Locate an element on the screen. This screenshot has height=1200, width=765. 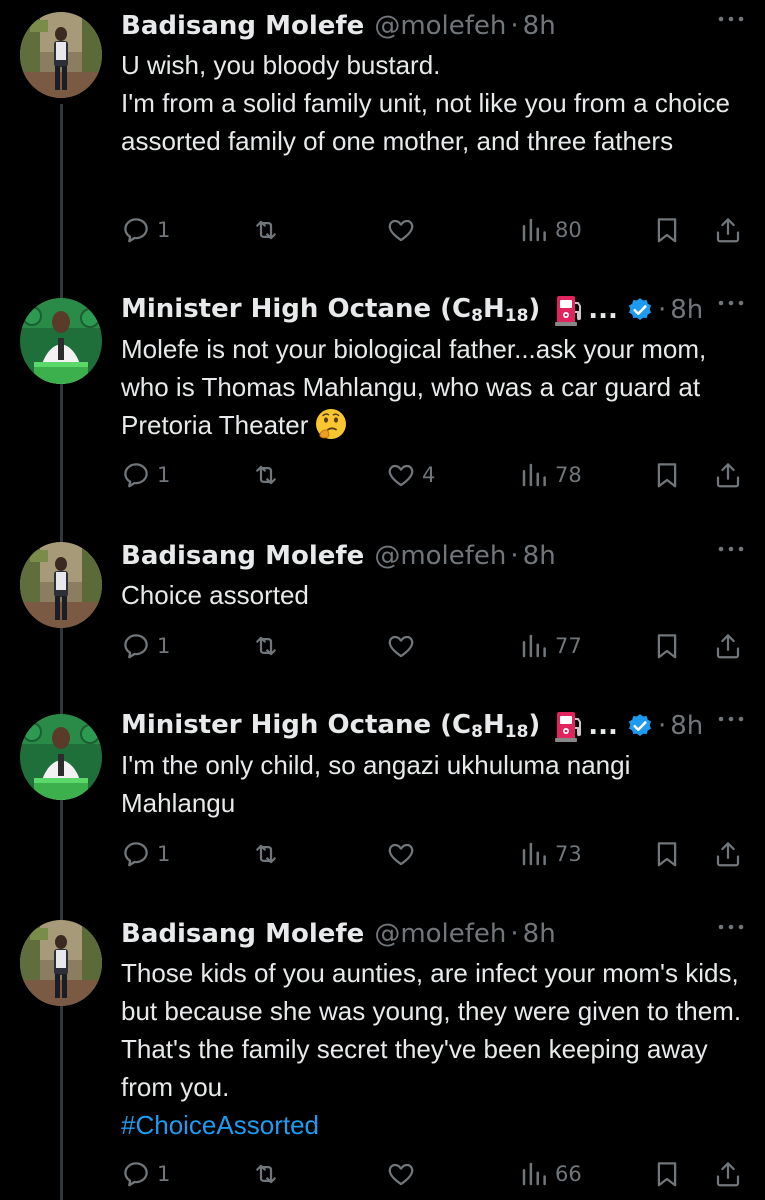
like-count: 4 is located at coordinates (429, 475).